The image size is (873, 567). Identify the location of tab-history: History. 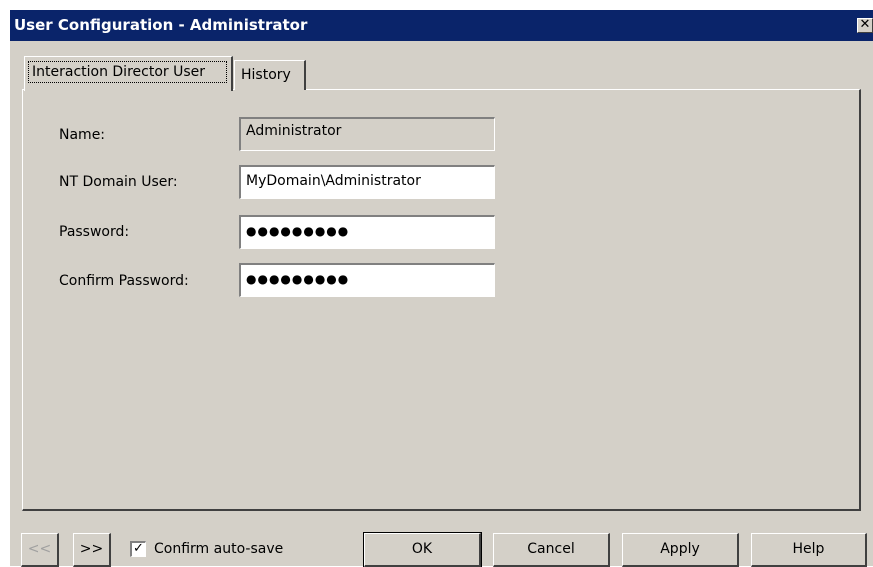
(270, 75).